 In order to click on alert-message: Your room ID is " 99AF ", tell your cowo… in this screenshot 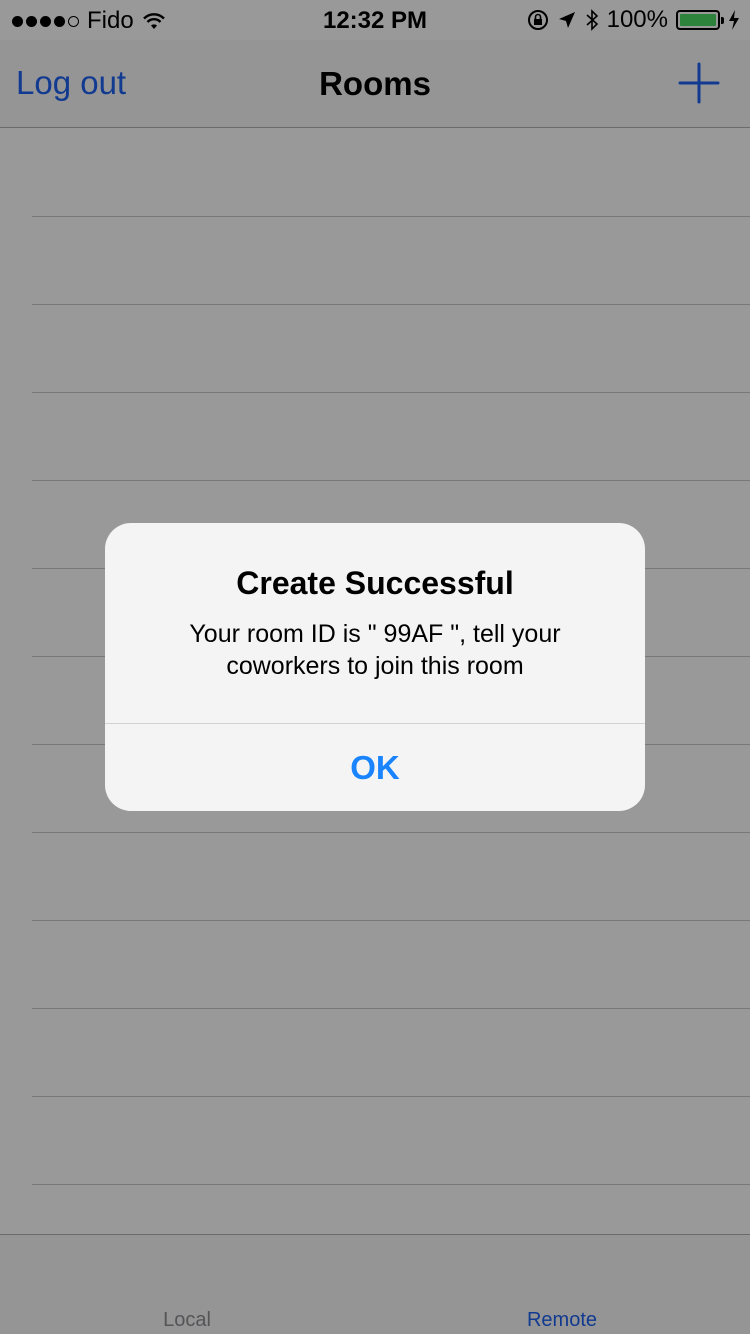, I will do `click(375, 650)`.